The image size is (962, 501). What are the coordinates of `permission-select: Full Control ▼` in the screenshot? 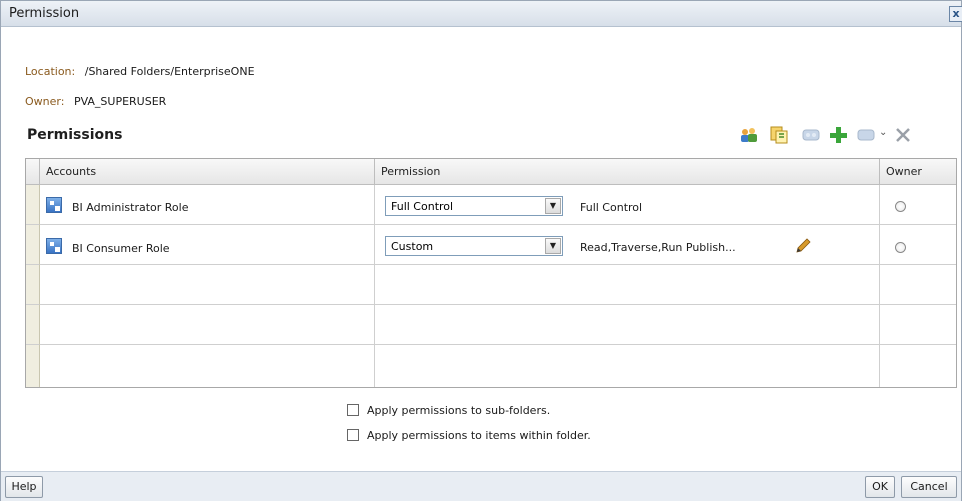 It's located at (474, 206).